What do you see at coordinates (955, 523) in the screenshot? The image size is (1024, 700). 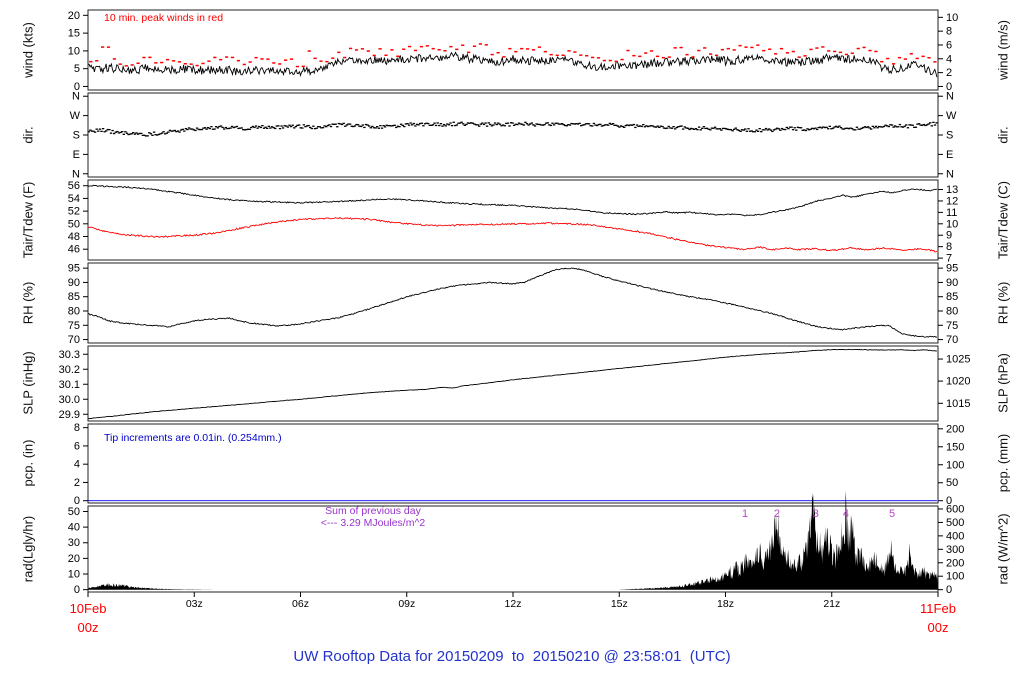 I see `svg-text: 500` at bounding box center [955, 523].